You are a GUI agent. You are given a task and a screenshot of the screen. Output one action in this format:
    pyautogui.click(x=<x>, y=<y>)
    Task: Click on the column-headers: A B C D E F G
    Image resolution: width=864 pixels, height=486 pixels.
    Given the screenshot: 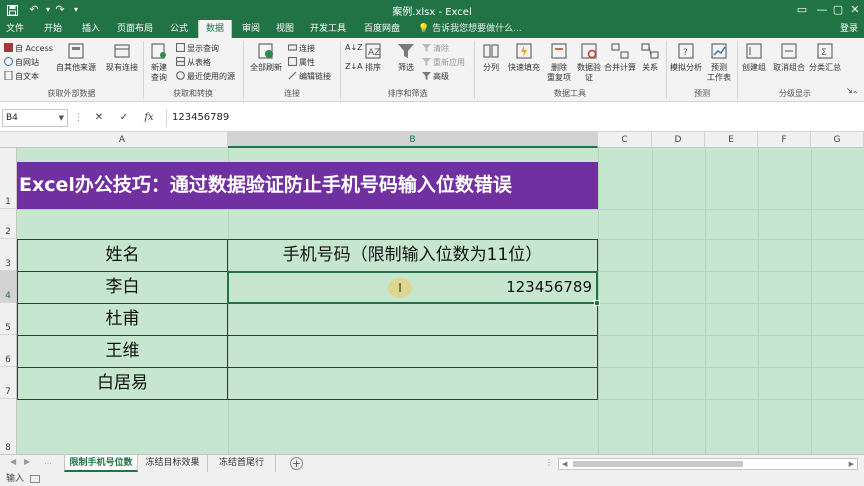 What is the action you would take?
    pyautogui.click(x=432, y=140)
    